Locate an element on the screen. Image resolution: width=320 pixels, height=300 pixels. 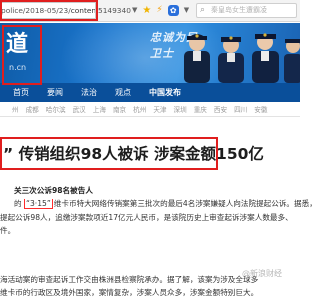
paw-icon: ✿ is located at coordinates (173, 10).